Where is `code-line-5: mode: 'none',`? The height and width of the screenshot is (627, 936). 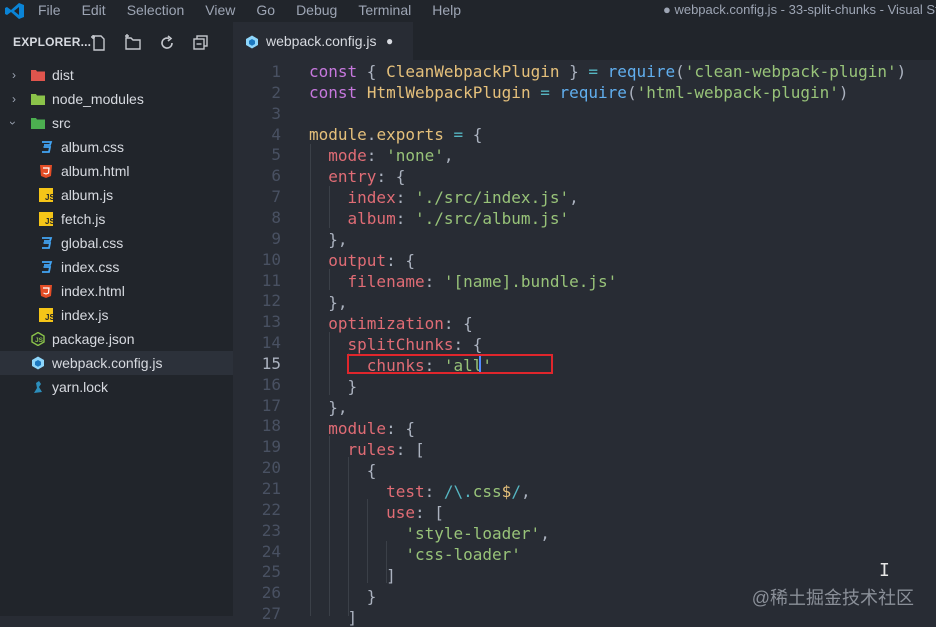 code-line-5: mode: 'none', is located at coordinates (391, 155).